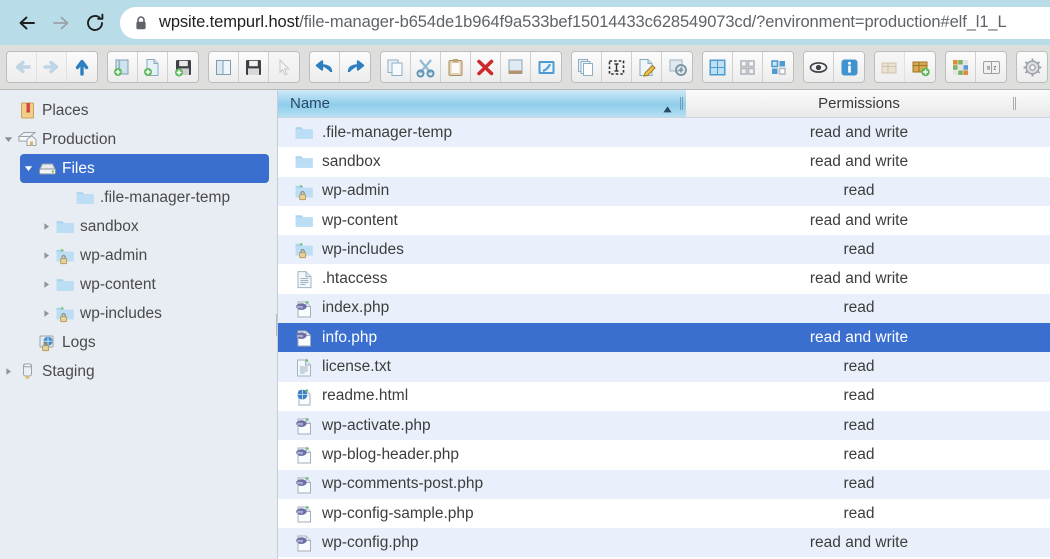 The height and width of the screenshot is (559, 1050). I want to click on toolbar-group-clipboard, so click(471, 67).